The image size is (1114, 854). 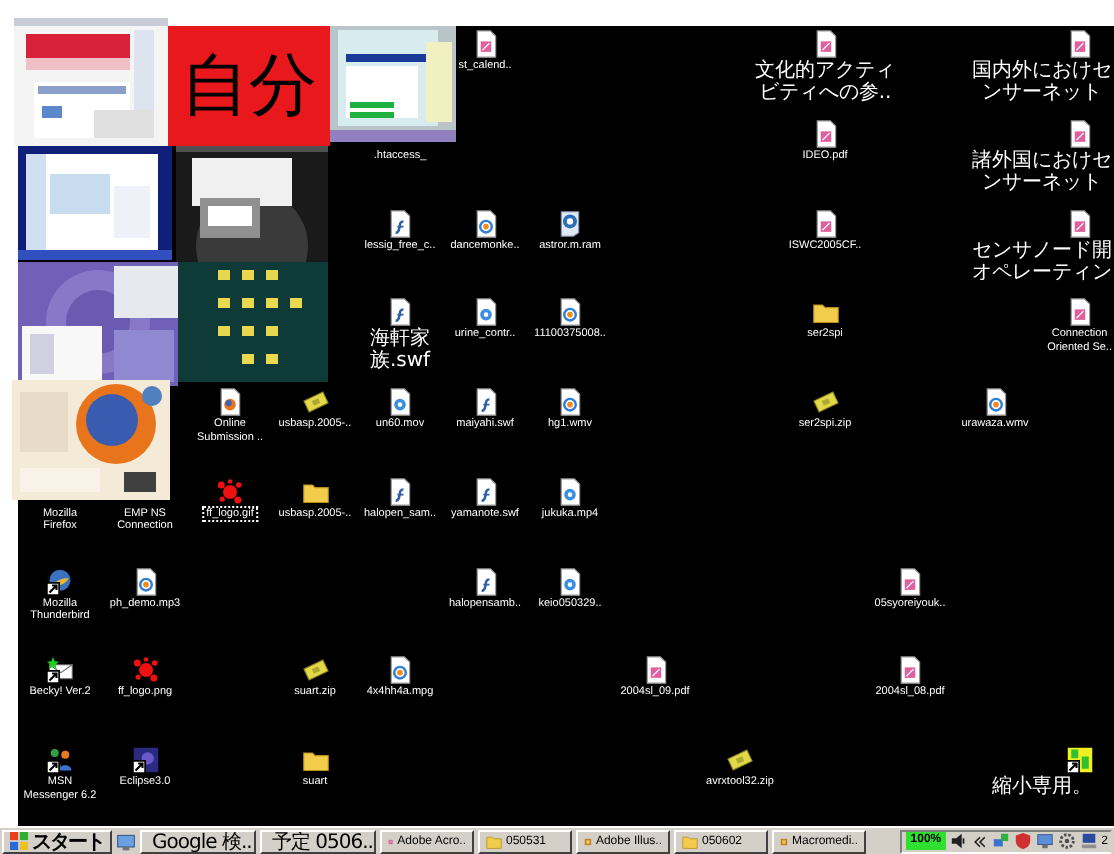 I want to click on planet-icon, so click(x=145, y=760).